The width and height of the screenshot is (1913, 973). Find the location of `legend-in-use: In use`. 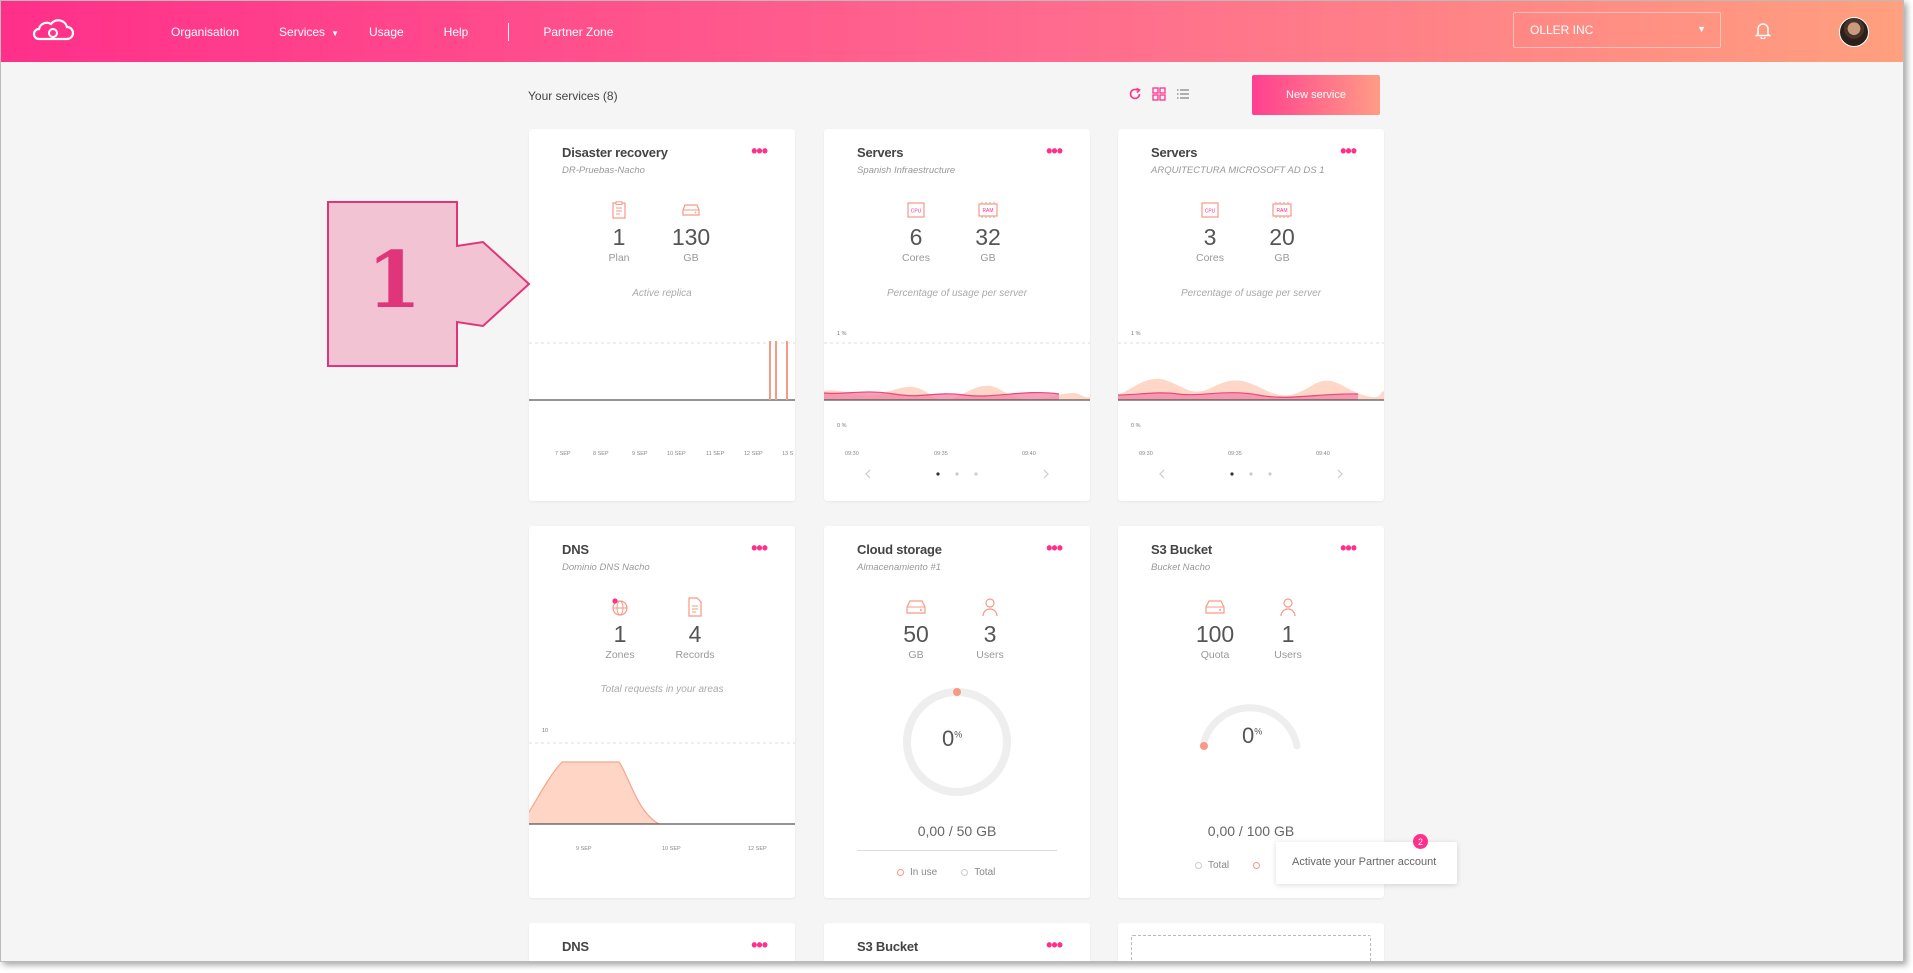

legend-in-use: In use is located at coordinates (917, 872).